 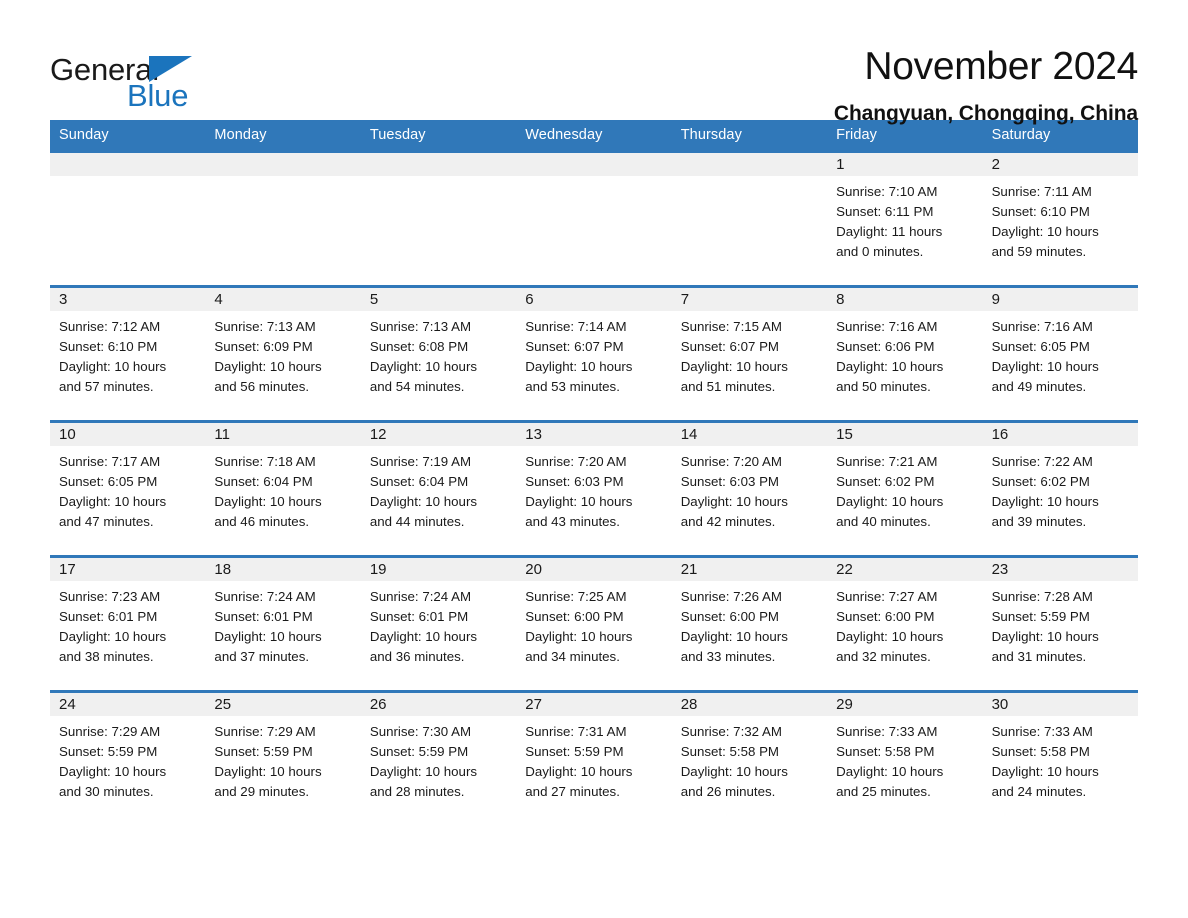 What do you see at coordinates (106, 791) in the screenshot?
I see `daylight-text-line2: and 30 minutes.` at bounding box center [106, 791].